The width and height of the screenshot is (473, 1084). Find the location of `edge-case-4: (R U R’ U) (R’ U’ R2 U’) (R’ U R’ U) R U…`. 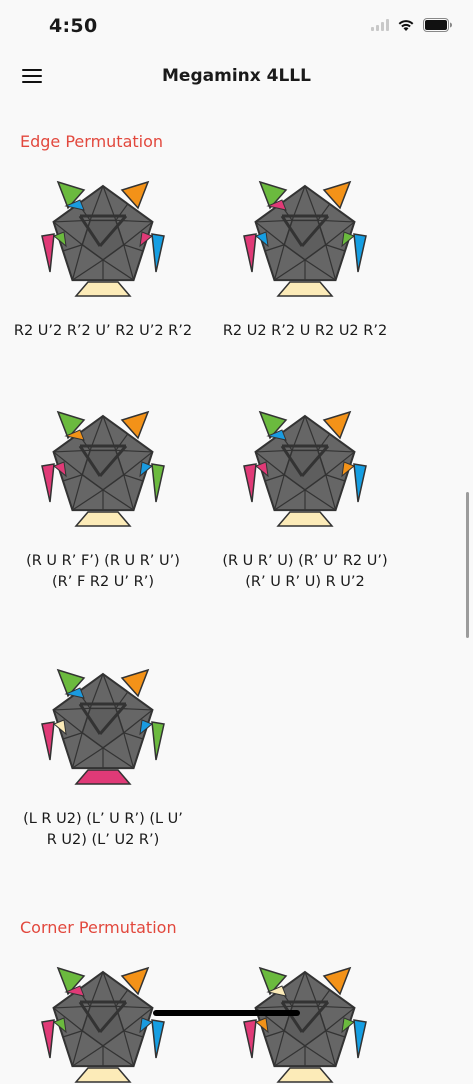

edge-case-4: (R U R’ U) (R’ U’ R2 U’) (R’ U R’ U) R U… is located at coordinates (305, 499).